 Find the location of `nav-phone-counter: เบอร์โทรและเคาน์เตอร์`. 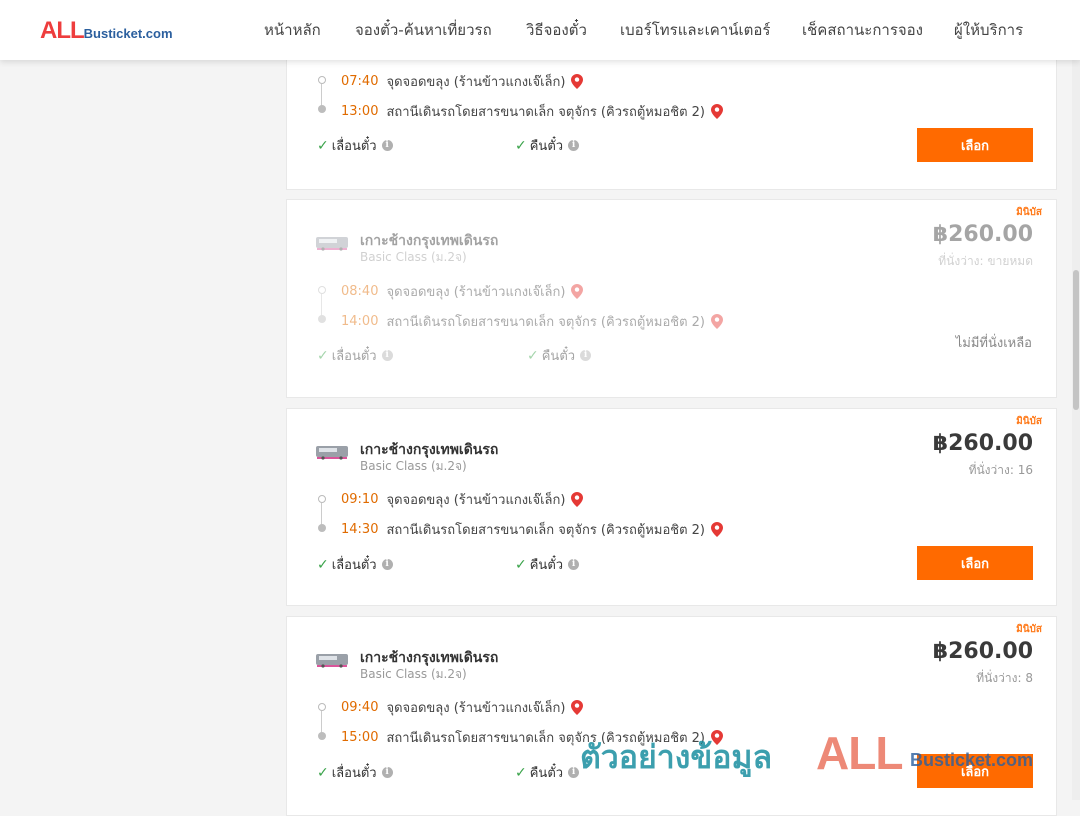

nav-phone-counter: เบอร์โทรและเคาน์เตอร์ is located at coordinates (695, 30).